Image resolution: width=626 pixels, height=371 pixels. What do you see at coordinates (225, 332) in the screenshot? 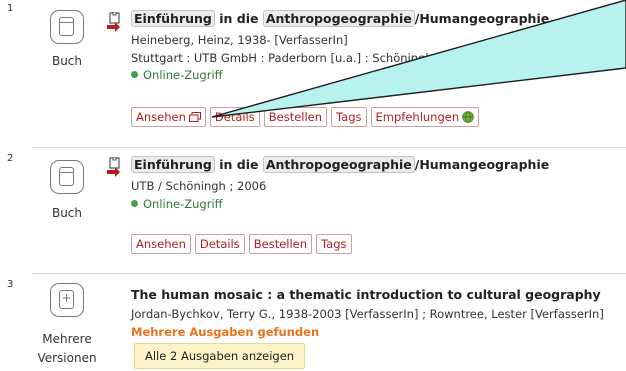
I see `multiple-editions-notice: Mehrere Ausgaben gefunden` at bounding box center [225, 332].